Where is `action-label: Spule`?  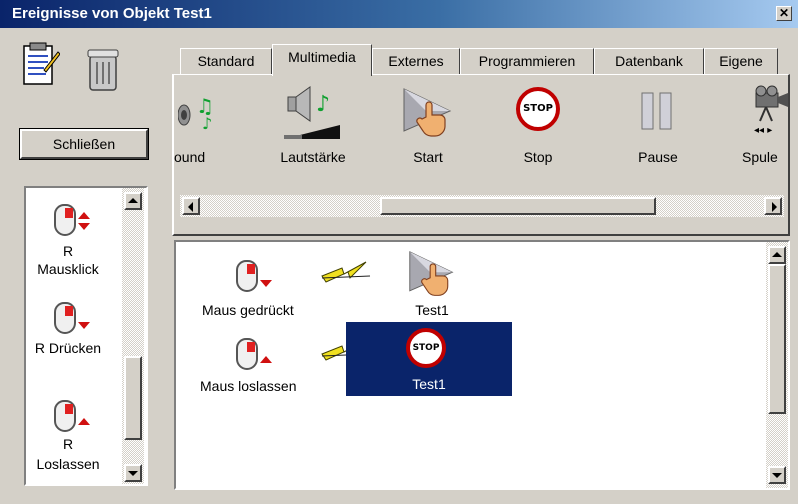
action-label: Spule is located at coordinates (760, 157).